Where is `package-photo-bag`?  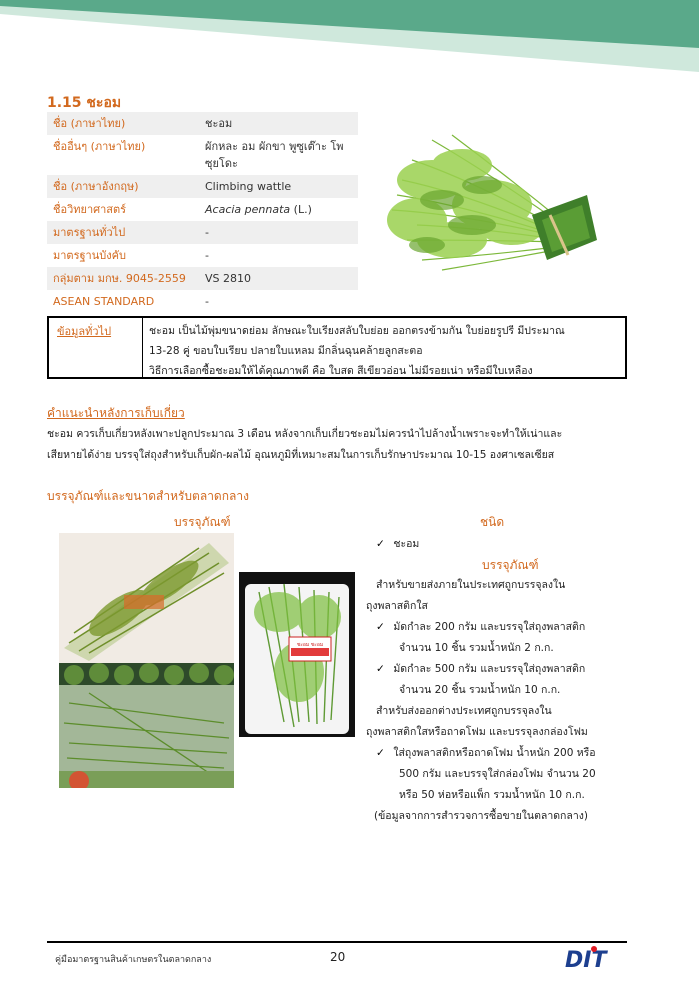 package-photo-bag is located at coordinates (146, 598).